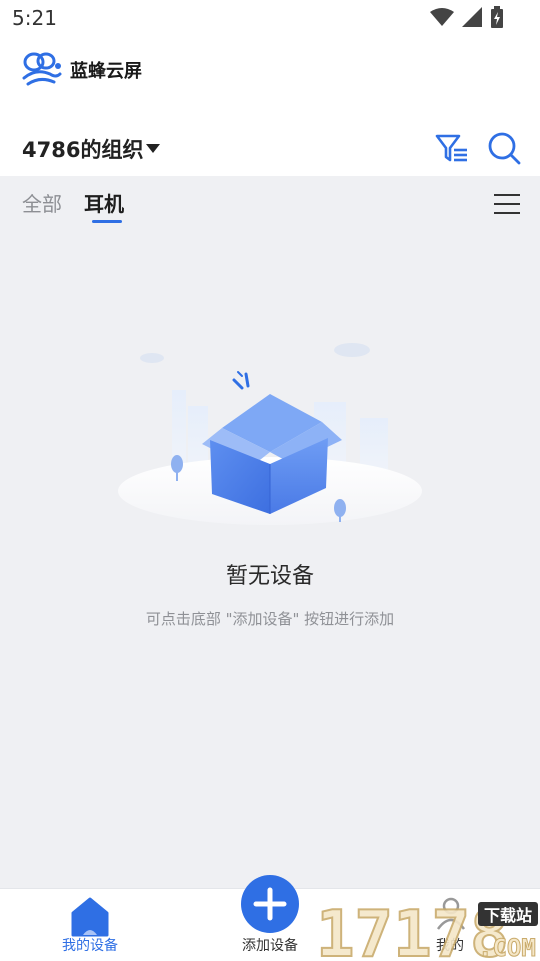  Describe the element at coordinates (504, 148) in the screenshot. I see `search-icon` at that location.